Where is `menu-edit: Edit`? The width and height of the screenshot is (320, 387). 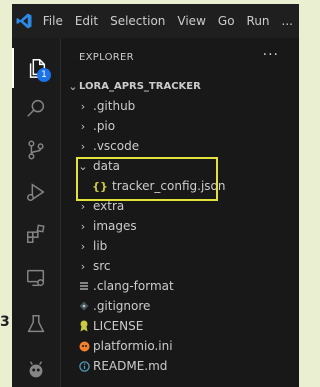
menu-edit: Edit is located at coordinates (86, 21).